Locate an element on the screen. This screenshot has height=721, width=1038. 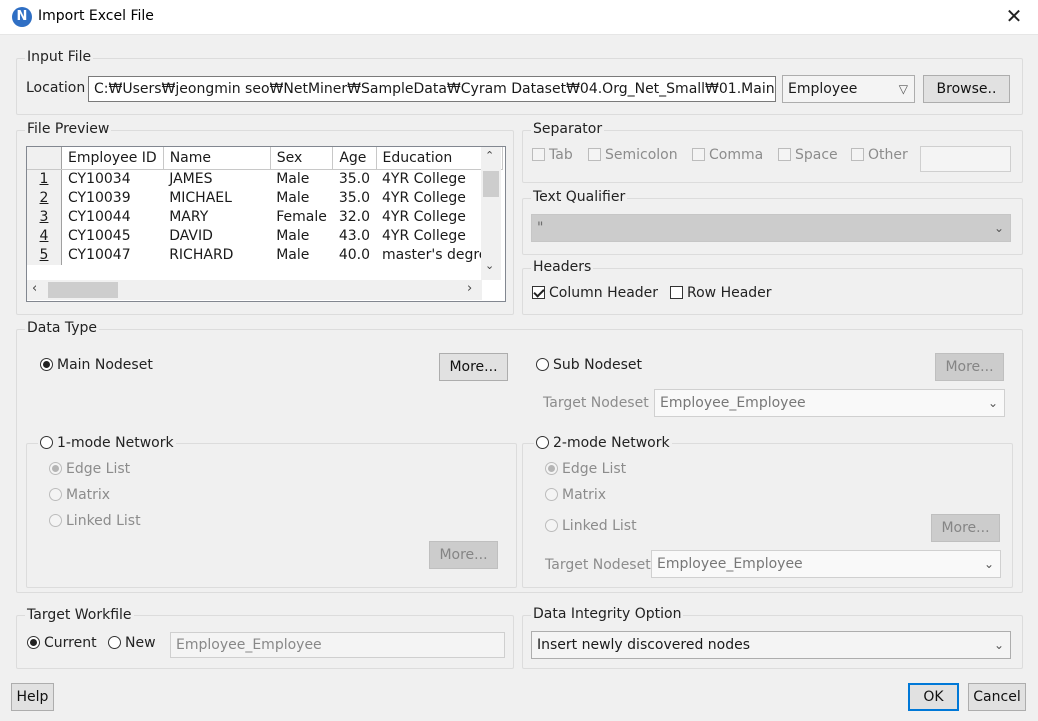
cancel-button: Cancel is located at coordinates (997, 697).